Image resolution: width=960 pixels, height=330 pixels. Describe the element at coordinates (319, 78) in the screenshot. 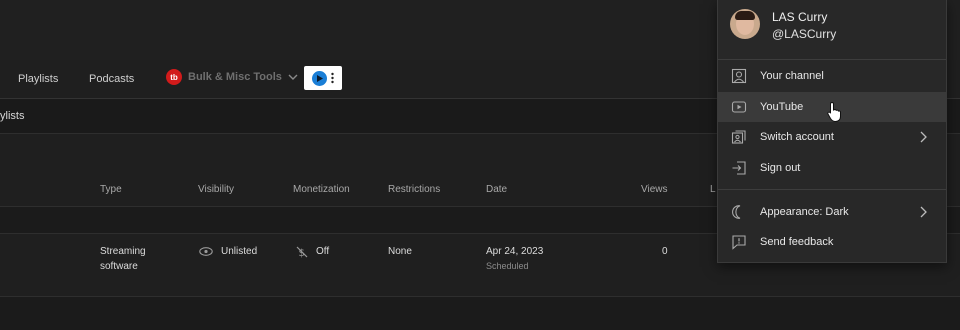

I see `extension-logo-icon` at that location.